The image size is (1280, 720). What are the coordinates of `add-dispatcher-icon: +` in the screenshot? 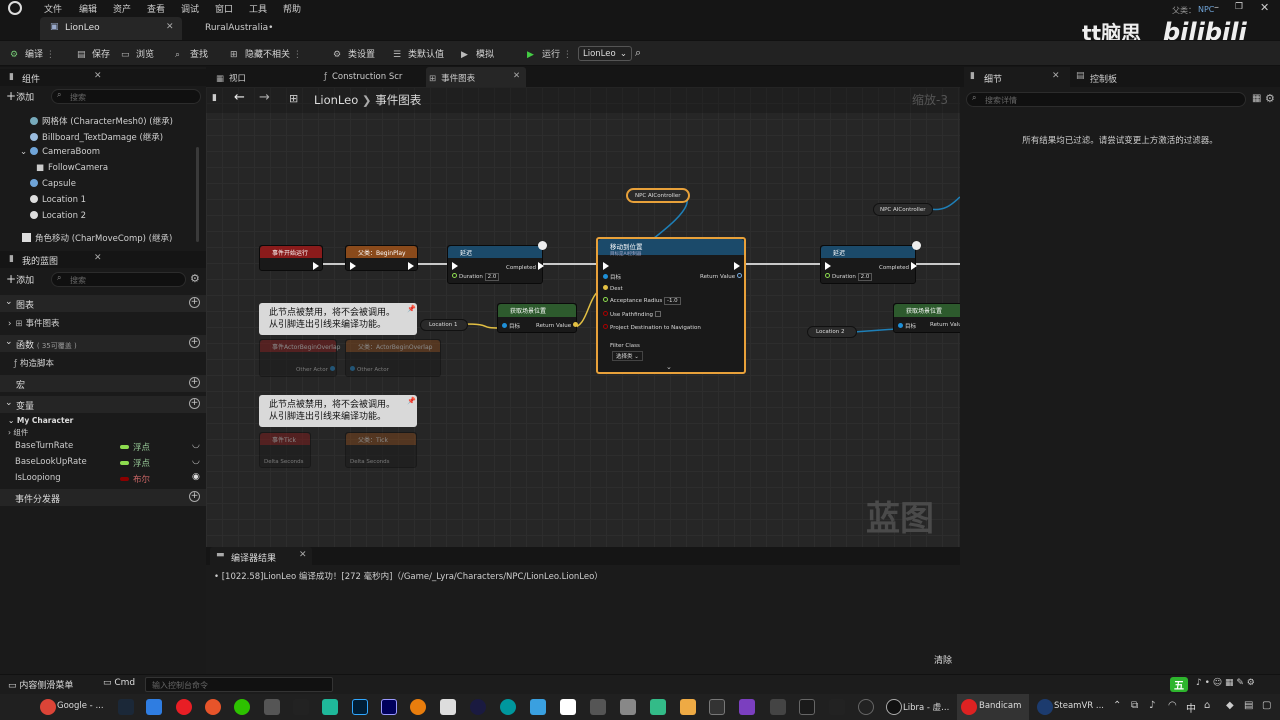 It's located at (194, 496).